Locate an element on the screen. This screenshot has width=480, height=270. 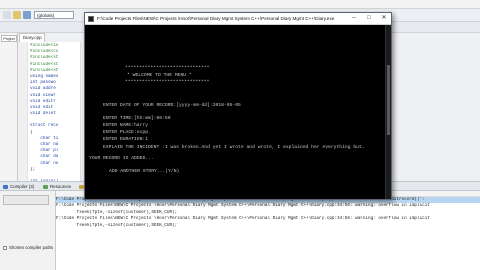
scrollbar-thumb is located at coordinates (388, 100).